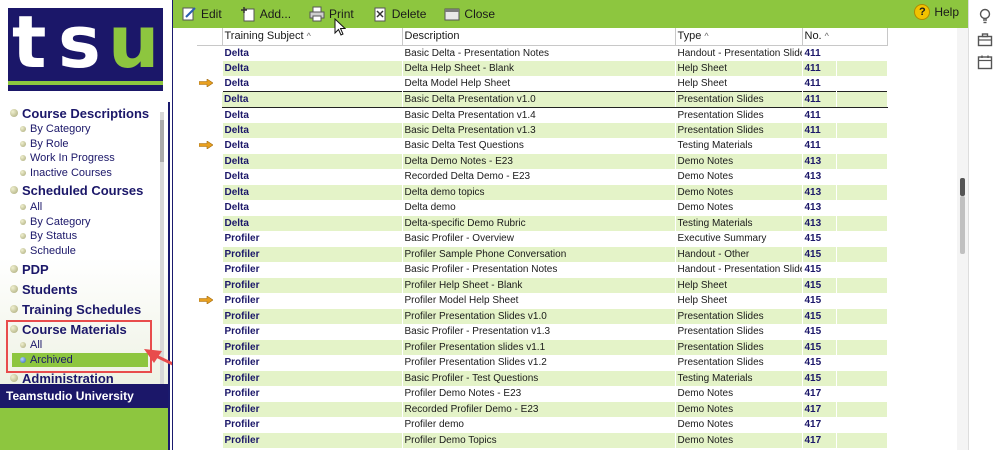 The height and width of the screenshot is (450, 1000). Describe the element at coordinates (201, 14) in the screenshot. I see `edit-button: Edit` at that location.